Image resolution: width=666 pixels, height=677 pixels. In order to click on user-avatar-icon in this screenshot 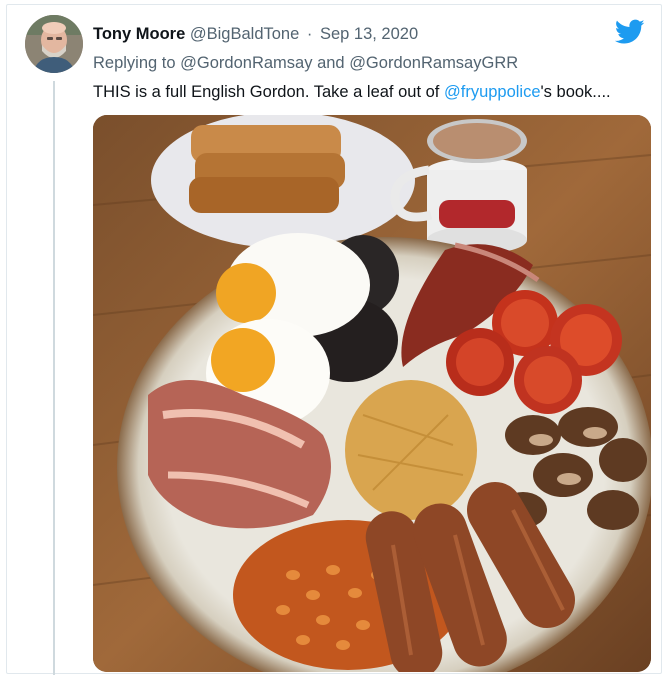, I will do `click(54, 44)`.